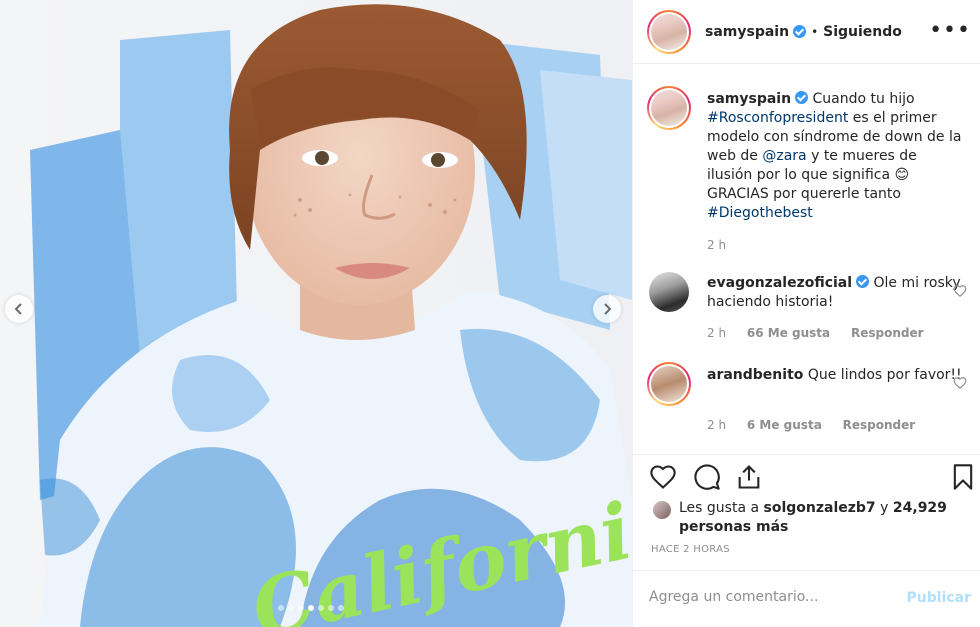 This screenshot has width=980, height=627. Describe the element at coordinates (884, 375) in the screenshot. I see `comment-body: Que lindos por favor!!` at that location.